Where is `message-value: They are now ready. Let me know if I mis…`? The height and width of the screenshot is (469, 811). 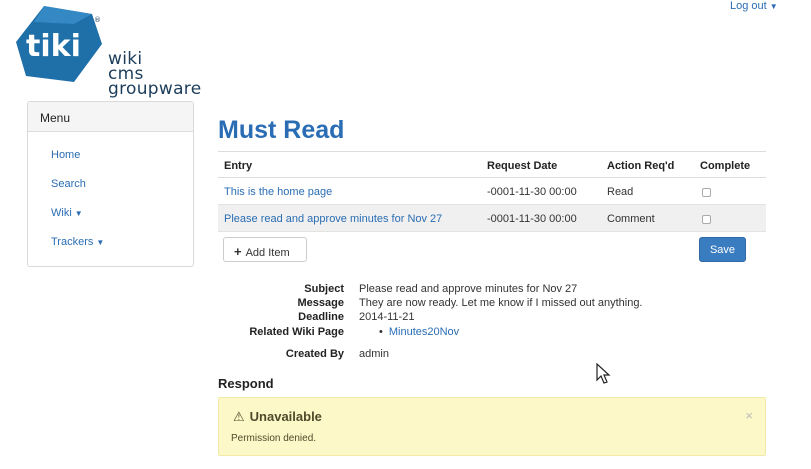 message-value: They are now ready. Let me know if I mis… is located at coordinates (501, 303).